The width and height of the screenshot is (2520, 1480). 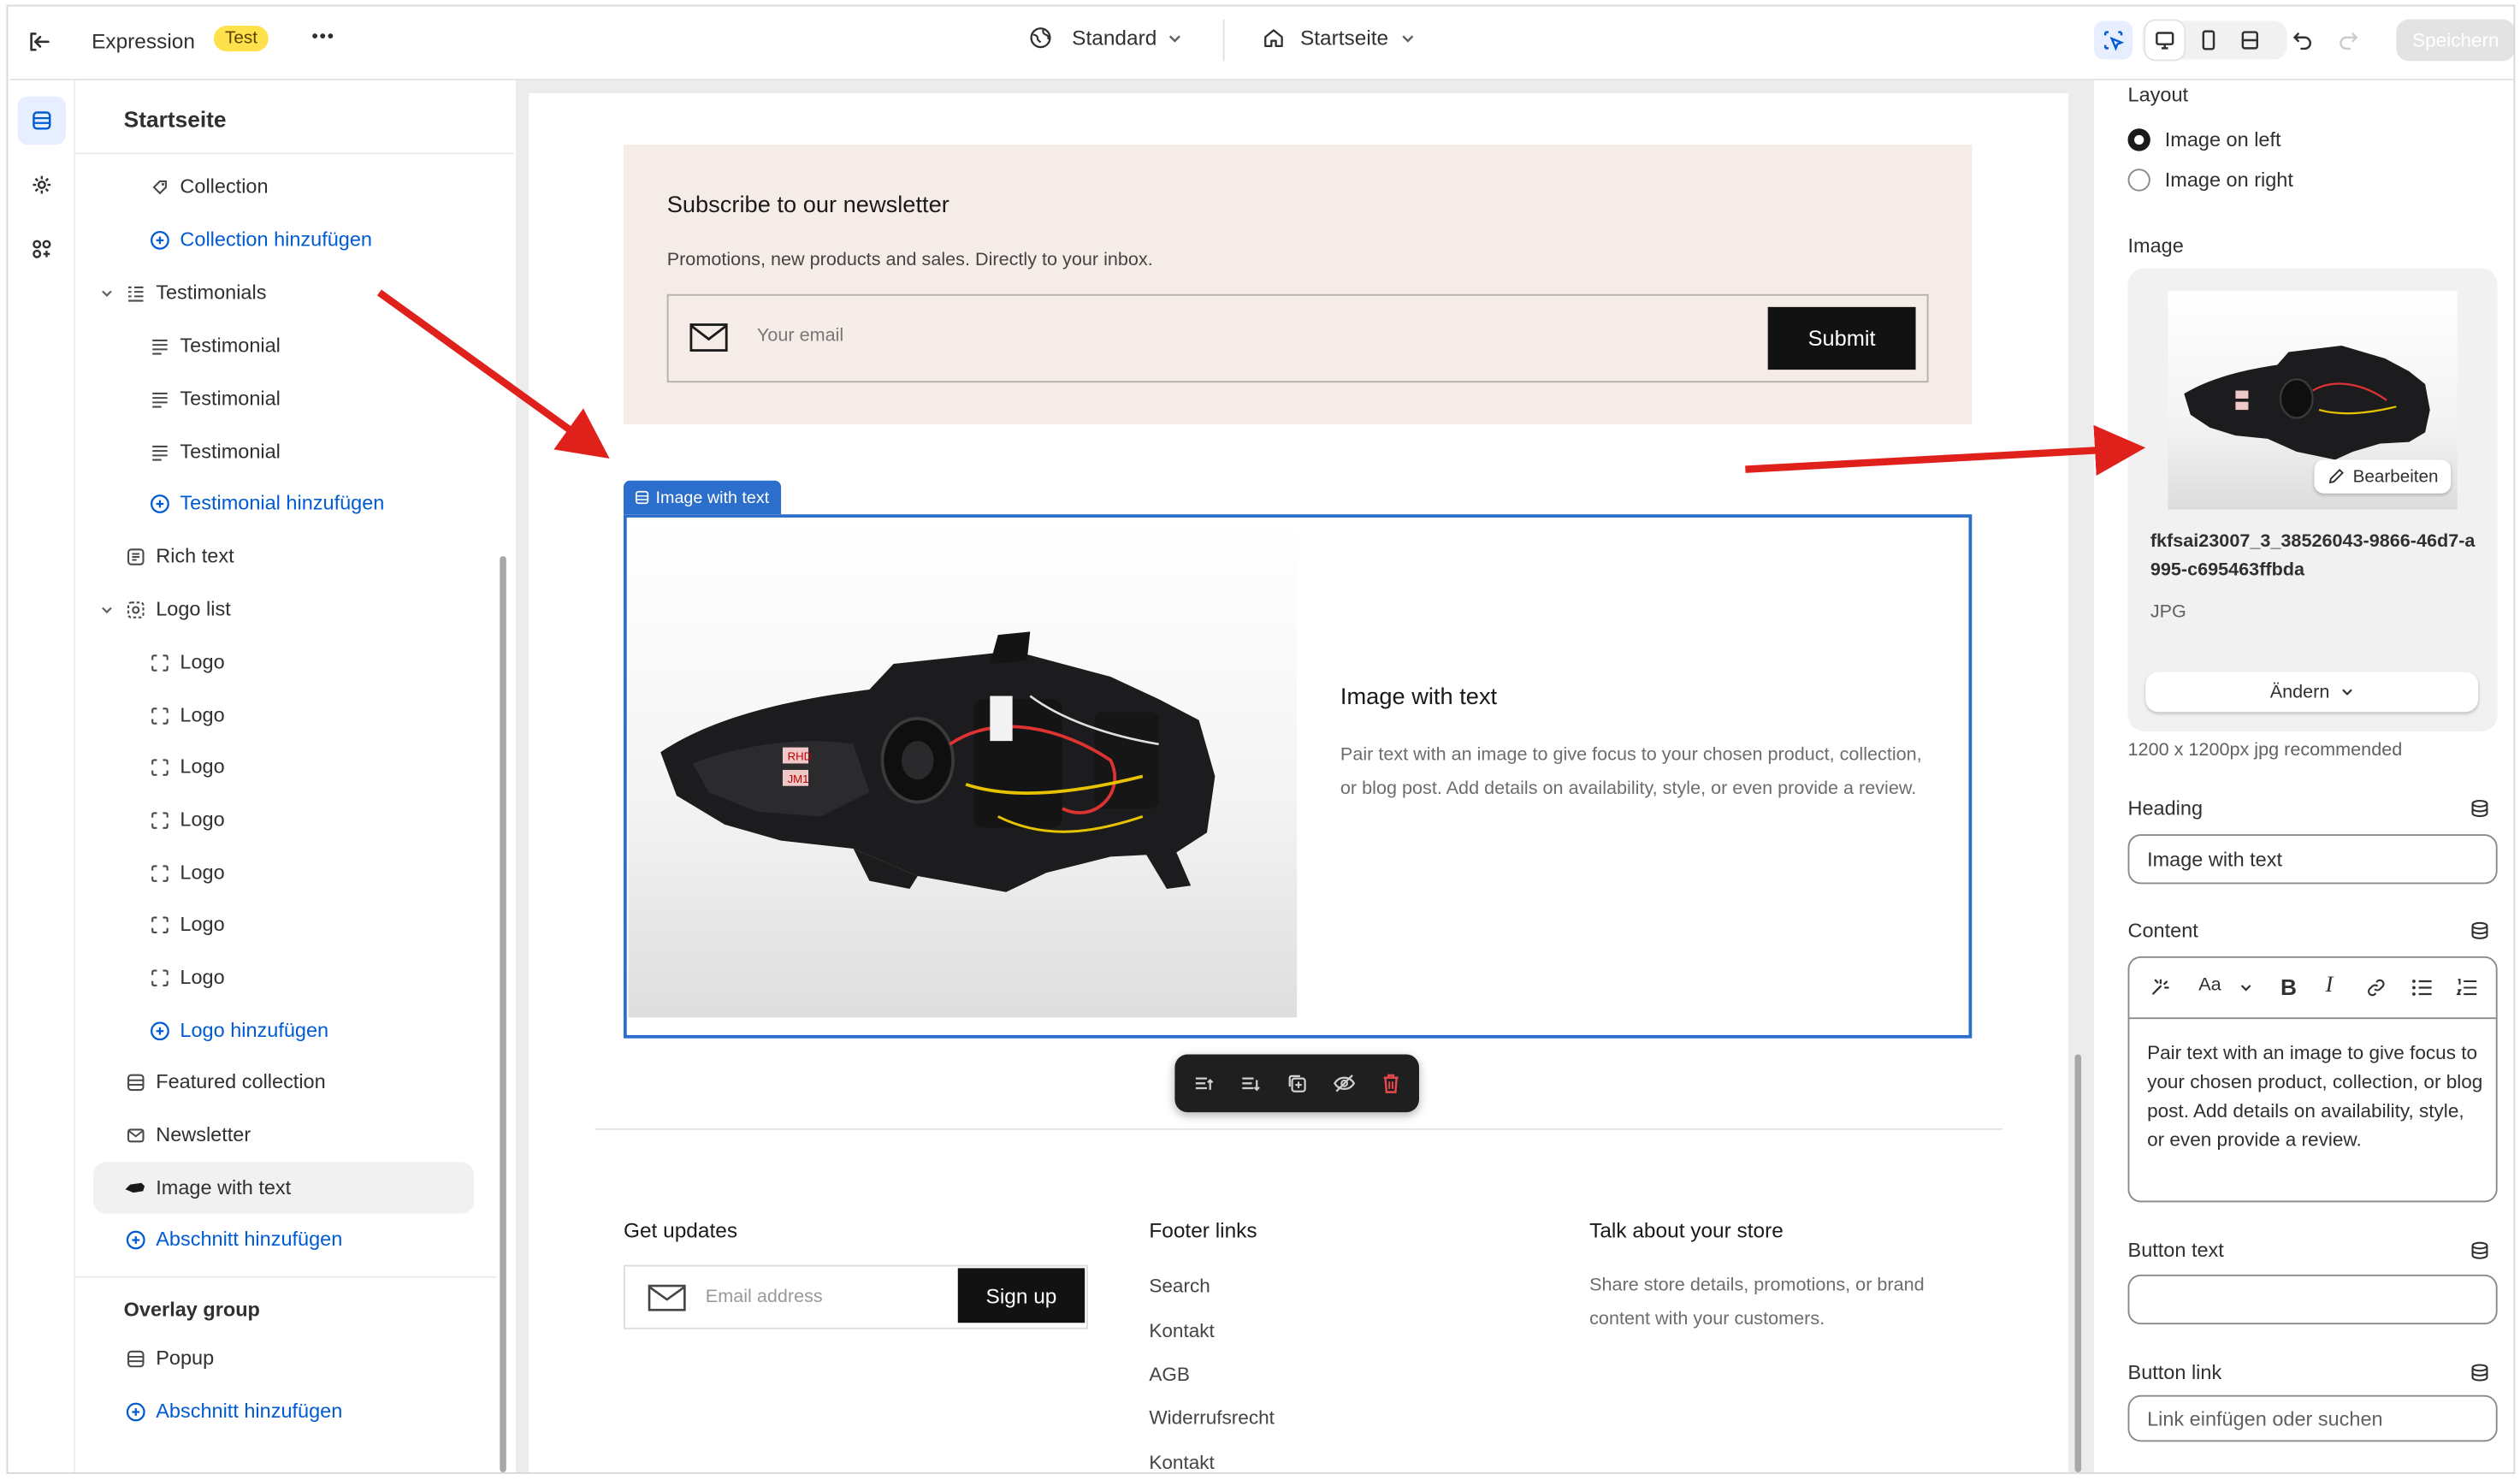 I want to click on annotation-arrows, so click(x=1261, y=383).